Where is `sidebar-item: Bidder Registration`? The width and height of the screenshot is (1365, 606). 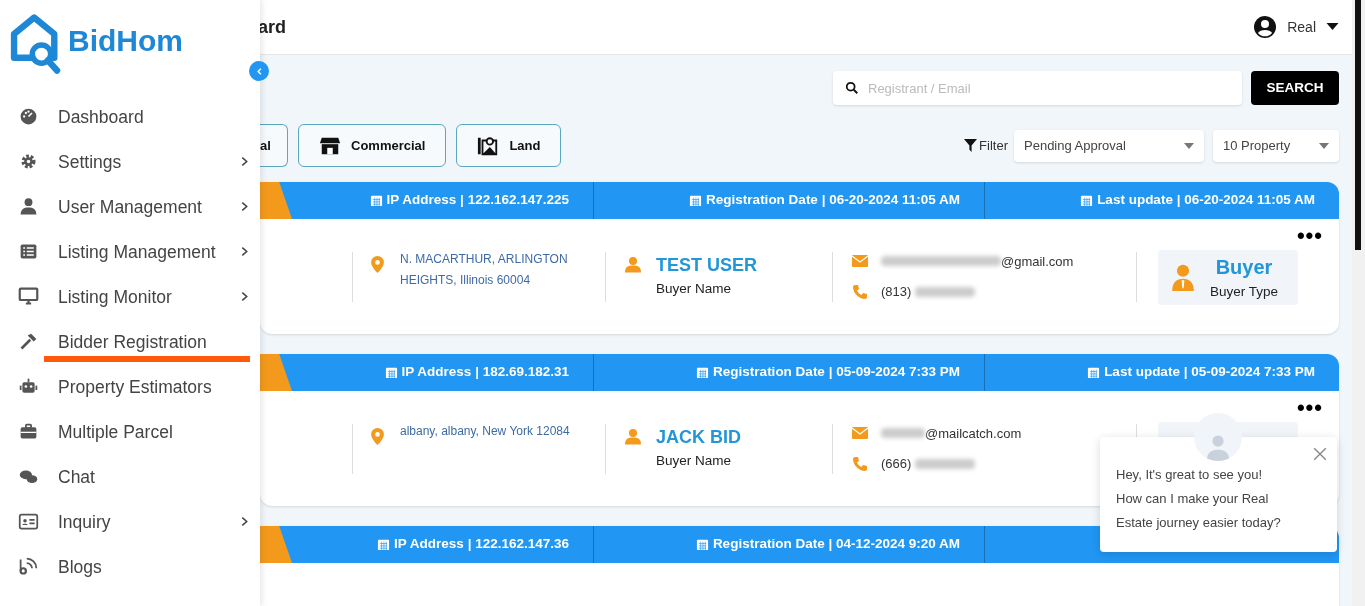 sidebar-item: Bidder Registration is located at coordinates (147, 341).